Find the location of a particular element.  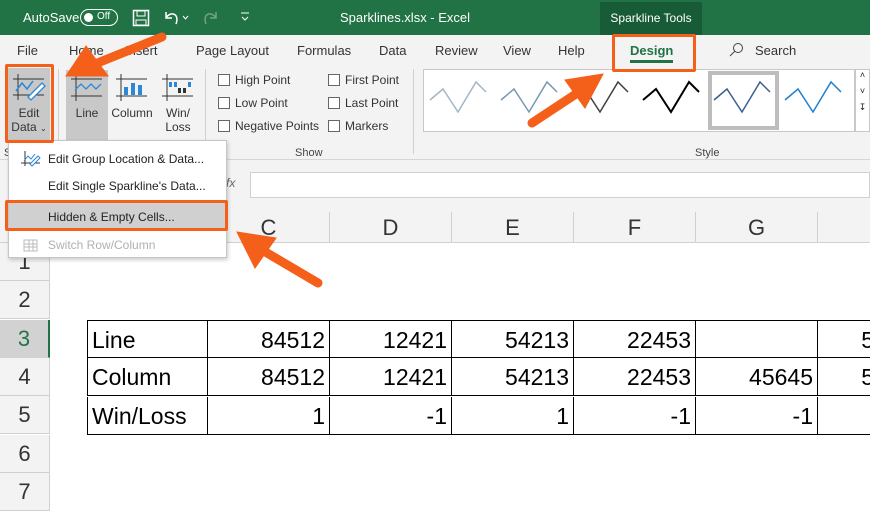

edit-data-highlight is located at coordinates (29, 103).